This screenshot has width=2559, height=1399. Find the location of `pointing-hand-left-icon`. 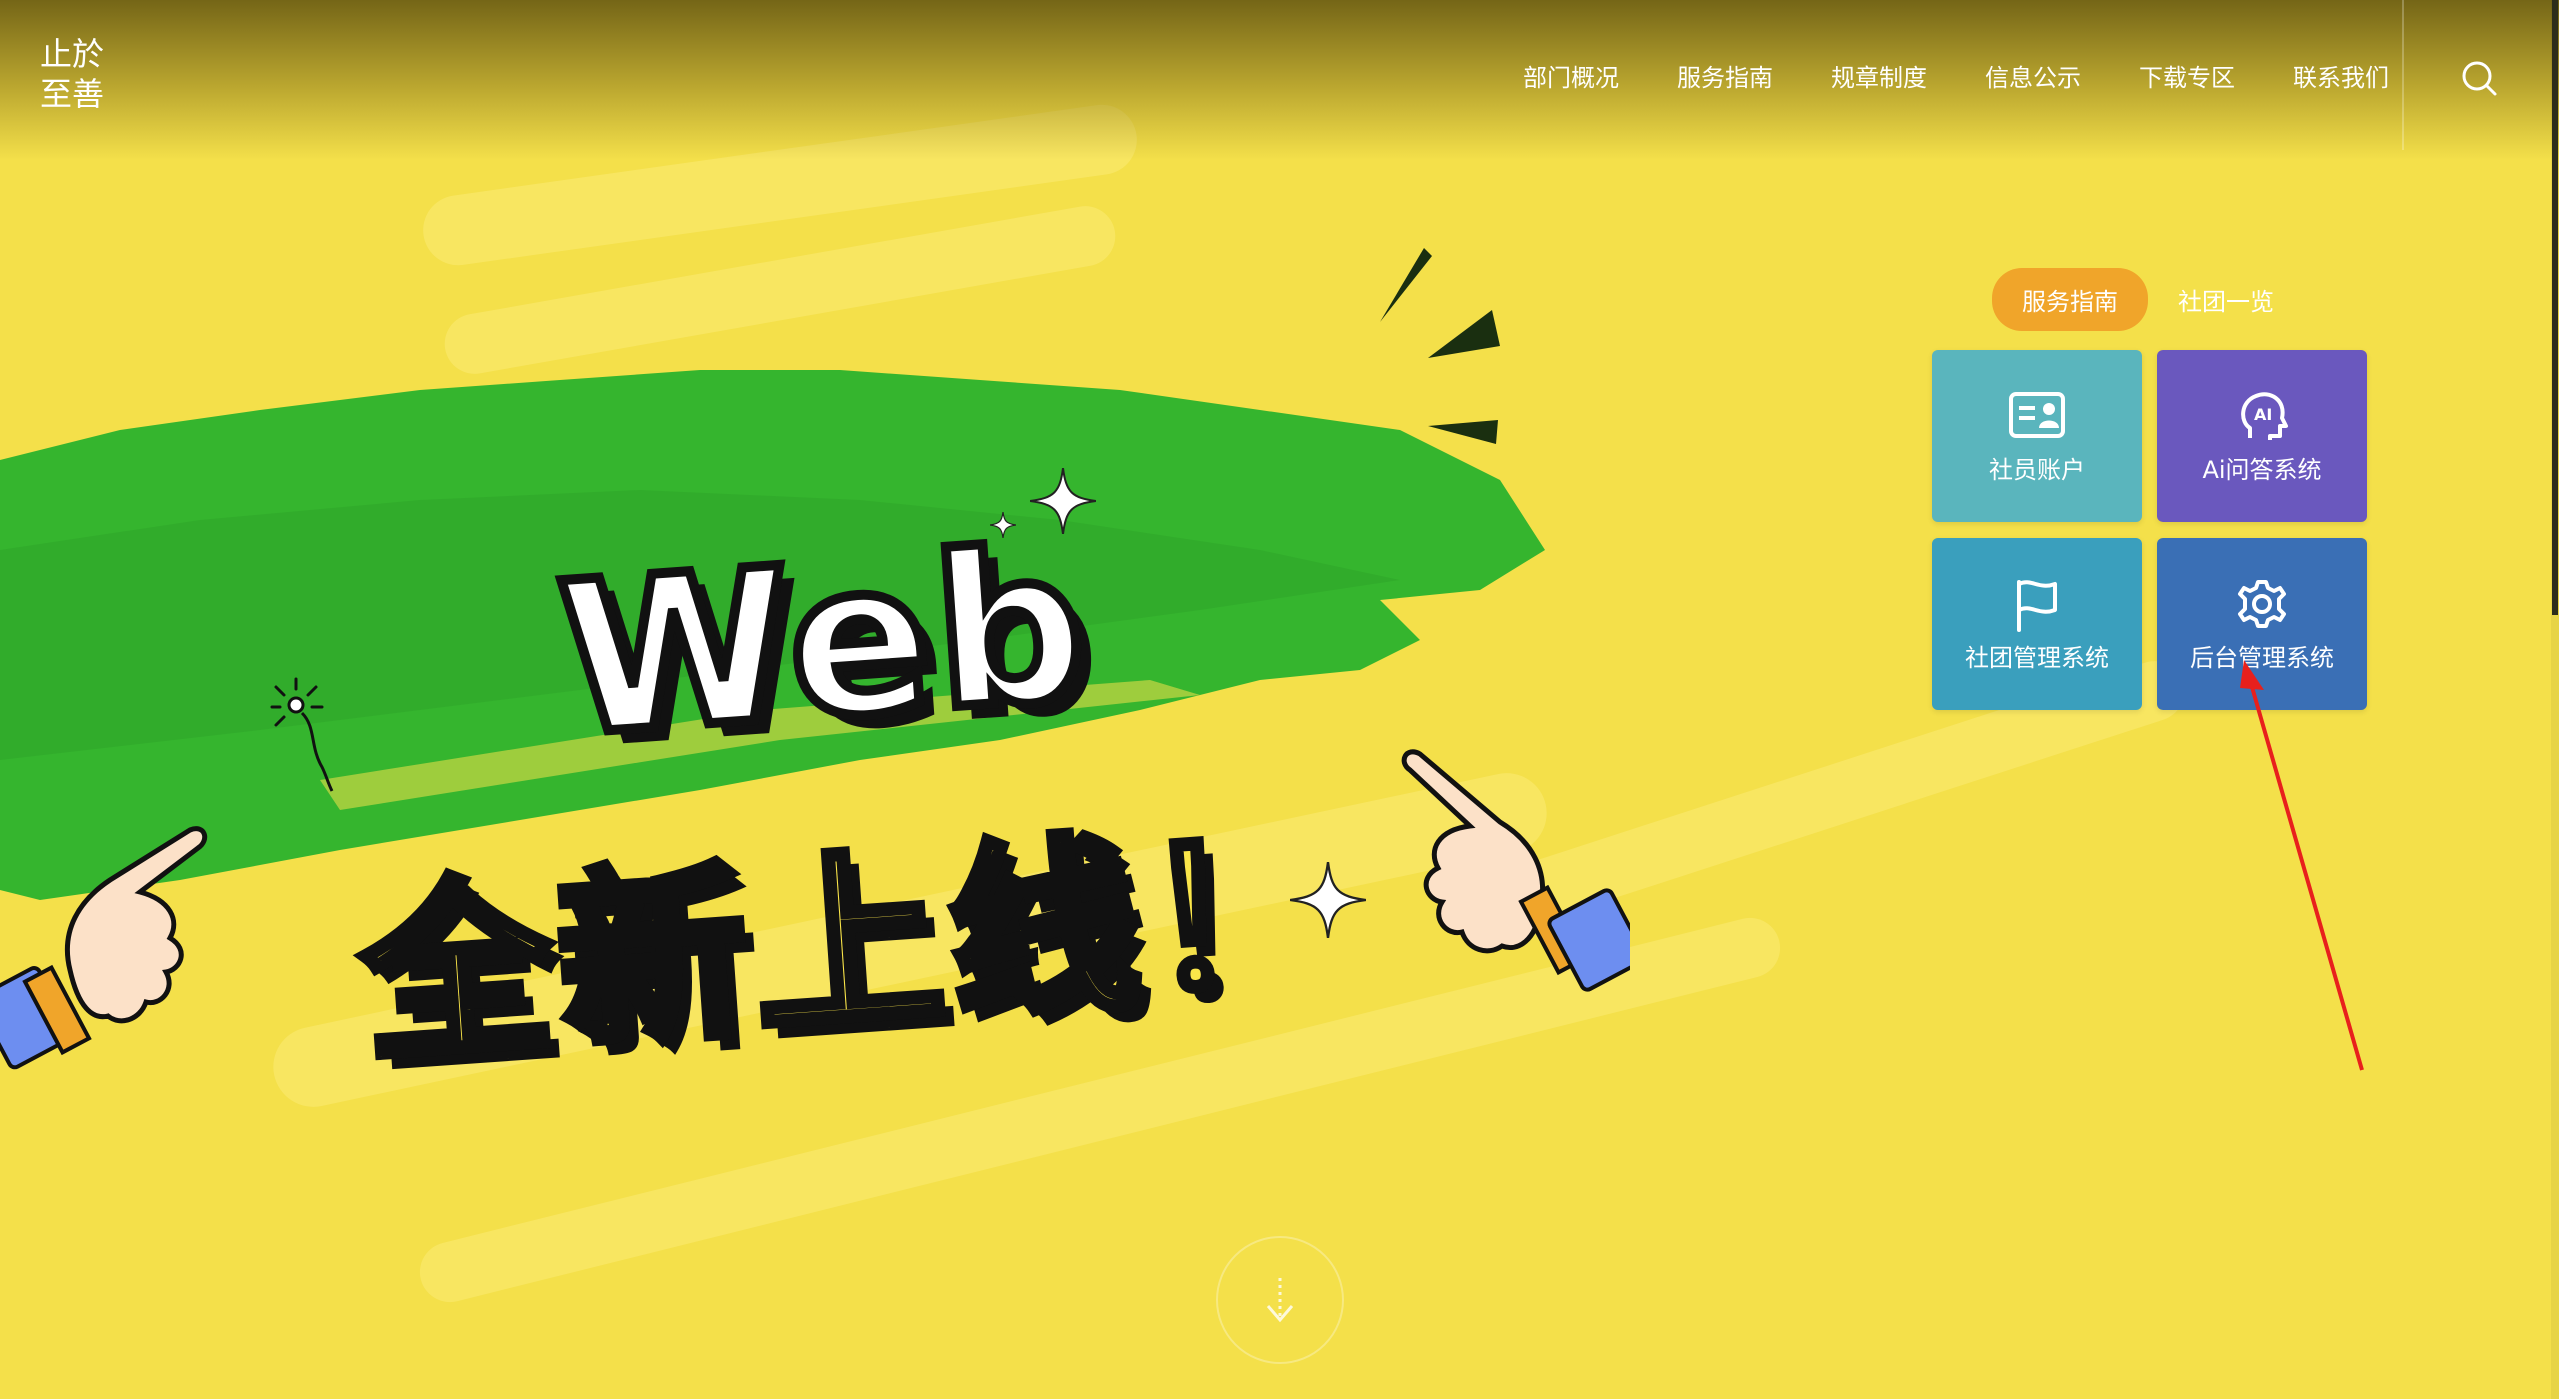

pointing-hand-left-icon is located at coordinates (104, 948).